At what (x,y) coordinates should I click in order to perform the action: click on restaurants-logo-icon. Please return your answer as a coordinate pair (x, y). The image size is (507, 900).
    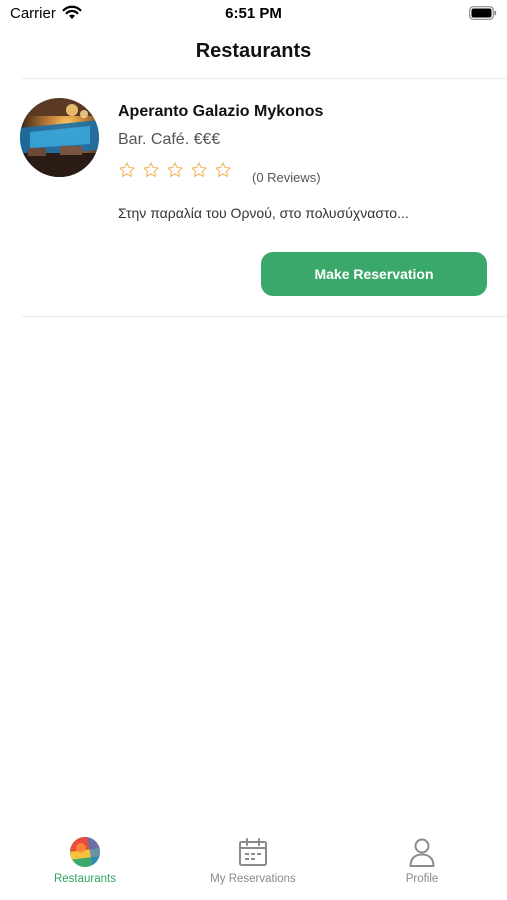
    Looking at the image, I should click on (85, 852).